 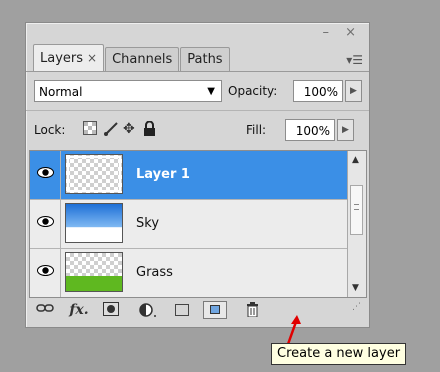 I want to click on tab-layers-label: Layers, so click(x=62, y=58).